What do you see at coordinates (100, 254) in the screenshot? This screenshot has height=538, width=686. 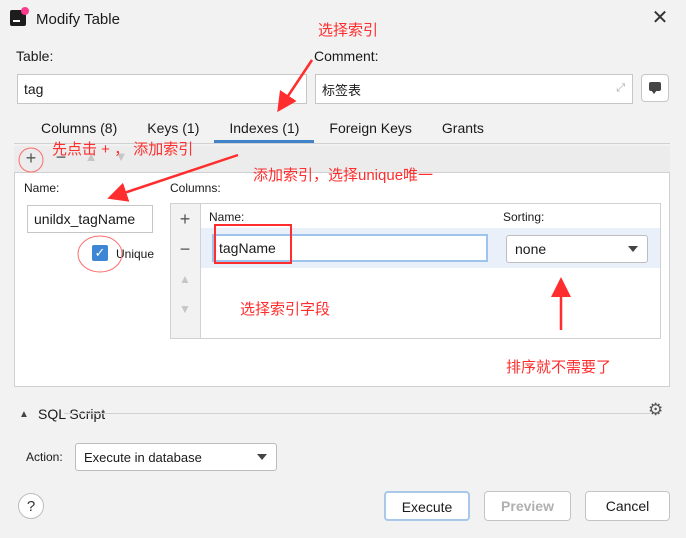 I see `highlight-unique-checkbox` at bounding box center [100, 254].